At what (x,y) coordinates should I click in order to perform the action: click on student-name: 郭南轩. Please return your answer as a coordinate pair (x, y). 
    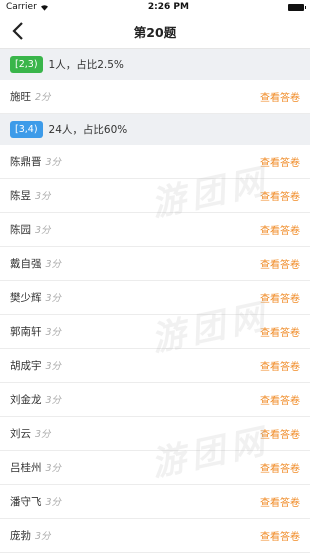
    Looking at the image, I should click on (26, 332).